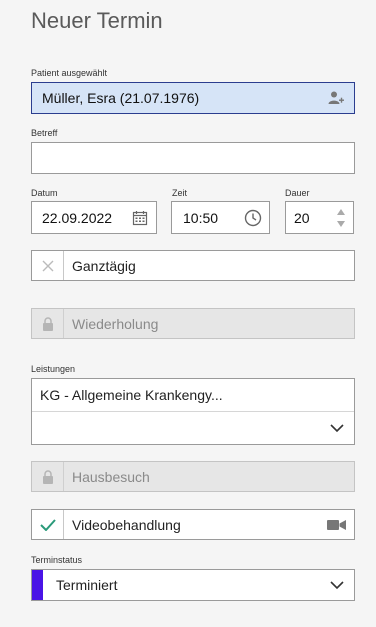 This screenshot has width=376, height=627. Describe the element at coordinates (193, 158) in the screenshot. I see `betreff-input` at that location.